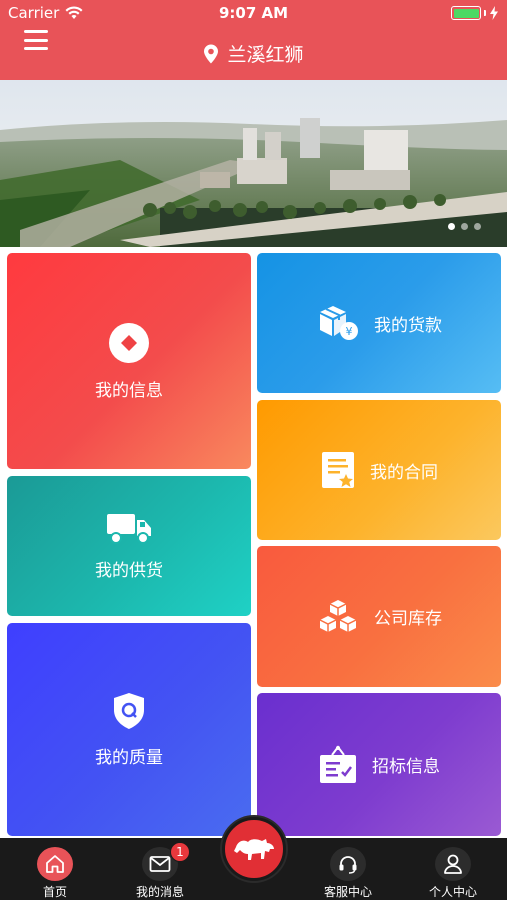 The height and width of the screenshot is (900, 507). I want to click on tile-label: 我的货款, so click(408, 325).